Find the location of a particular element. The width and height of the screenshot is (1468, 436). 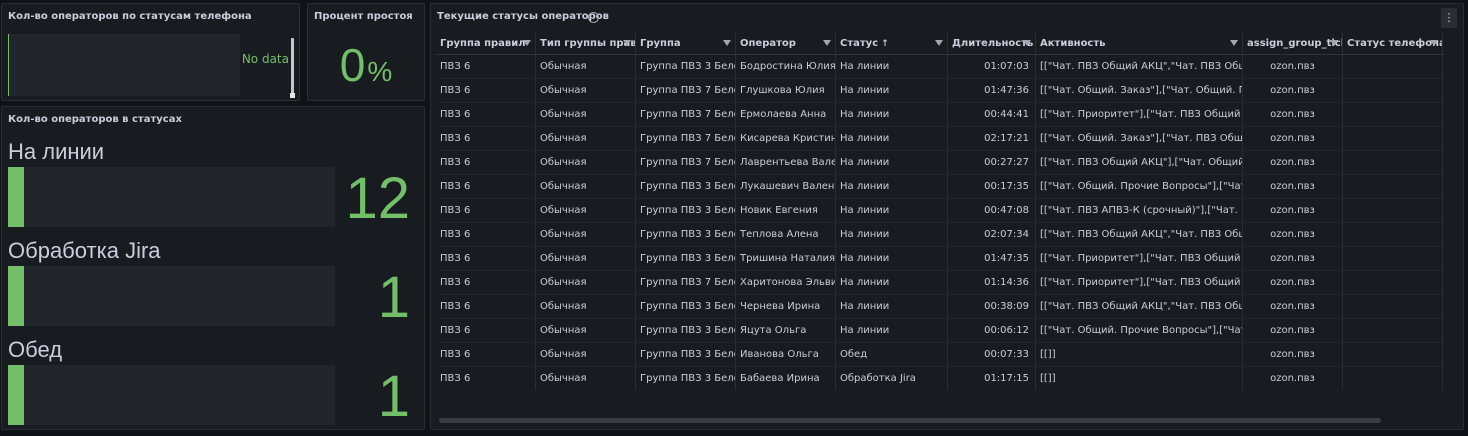

column-header-label: Статус телефона is located at coordinates (1395, 43).